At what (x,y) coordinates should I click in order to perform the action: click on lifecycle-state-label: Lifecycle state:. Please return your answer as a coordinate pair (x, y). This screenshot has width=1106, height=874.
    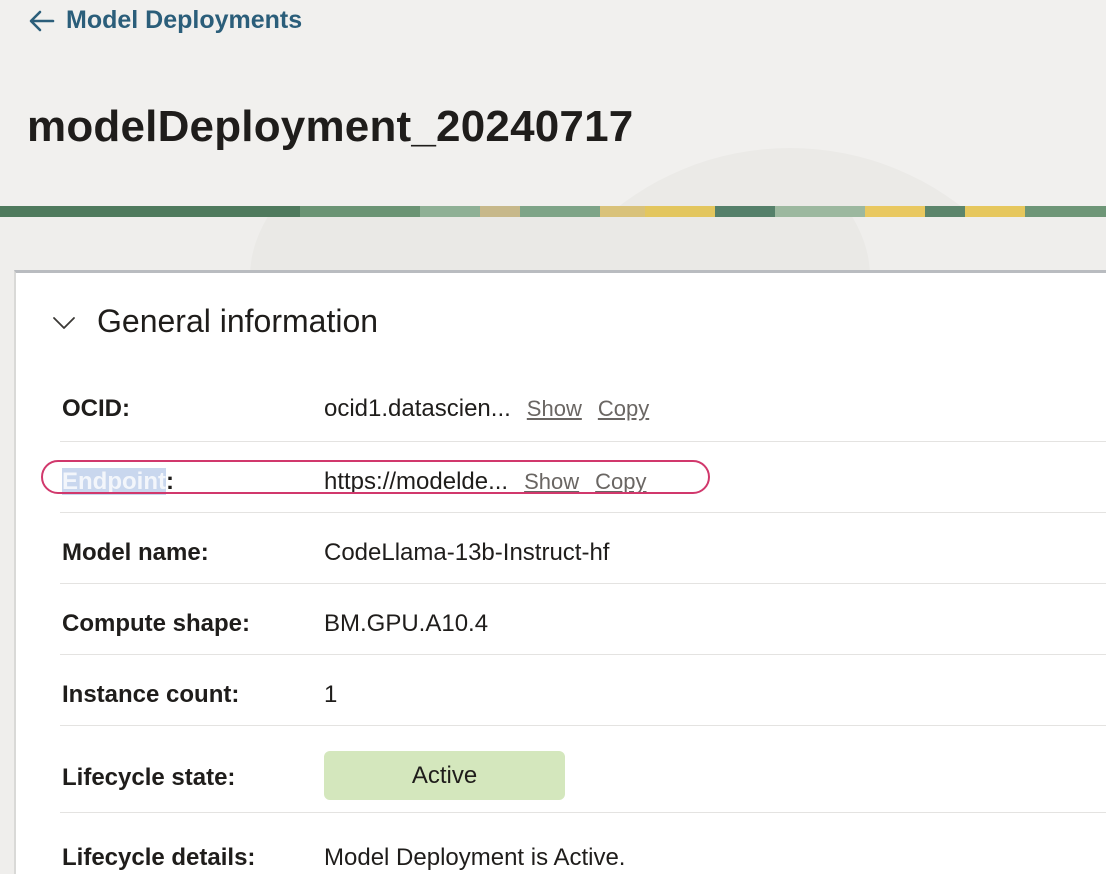
    Looking at the image, I should click on (149, 777).